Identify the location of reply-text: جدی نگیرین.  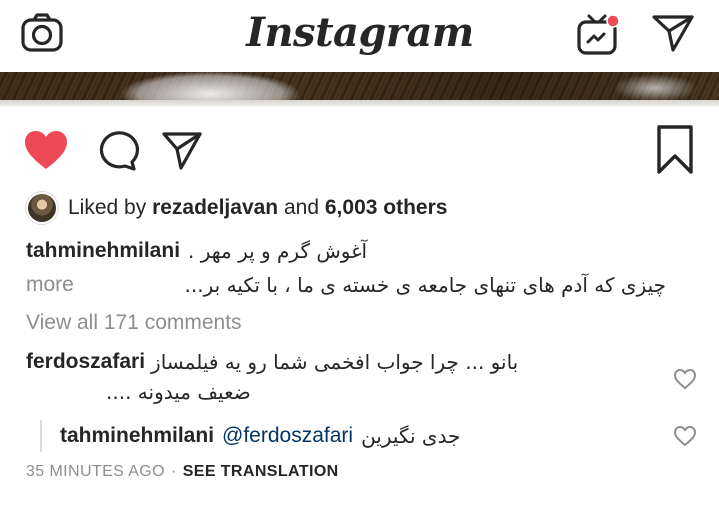
(411, 436).